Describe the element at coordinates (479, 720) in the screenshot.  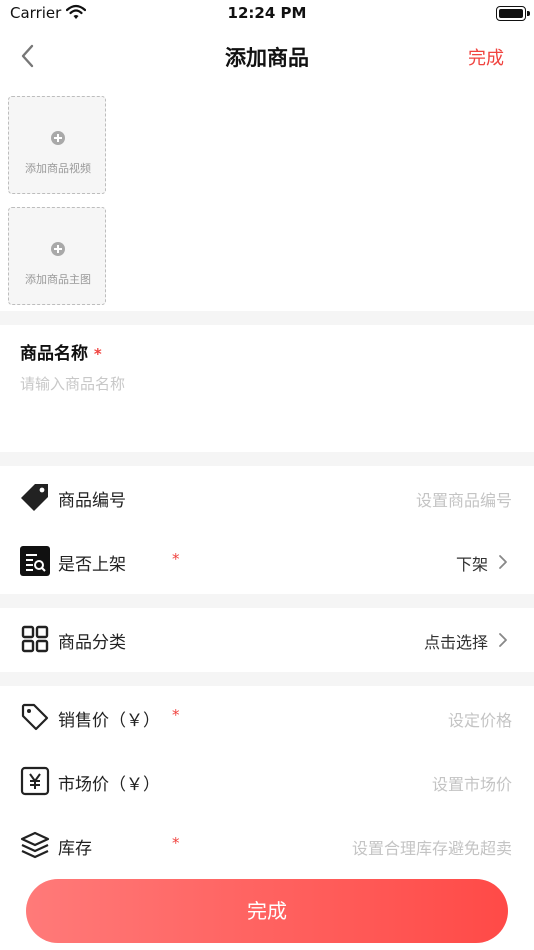
I see `row-value: 设定价格` at that location.